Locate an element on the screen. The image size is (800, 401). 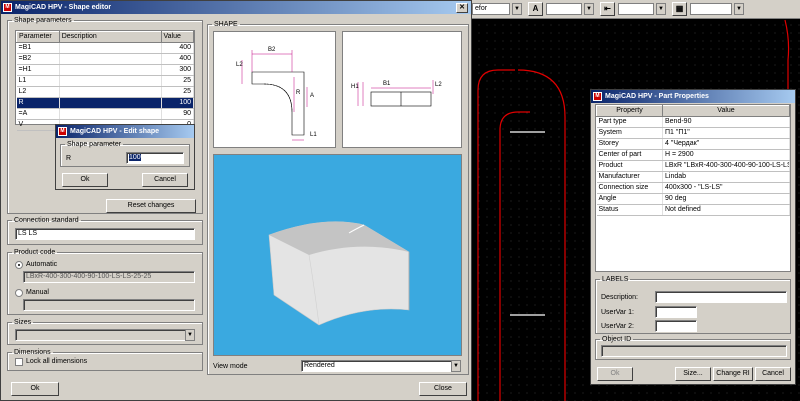
ok-button: Ok is located at coordinates (35, 389).